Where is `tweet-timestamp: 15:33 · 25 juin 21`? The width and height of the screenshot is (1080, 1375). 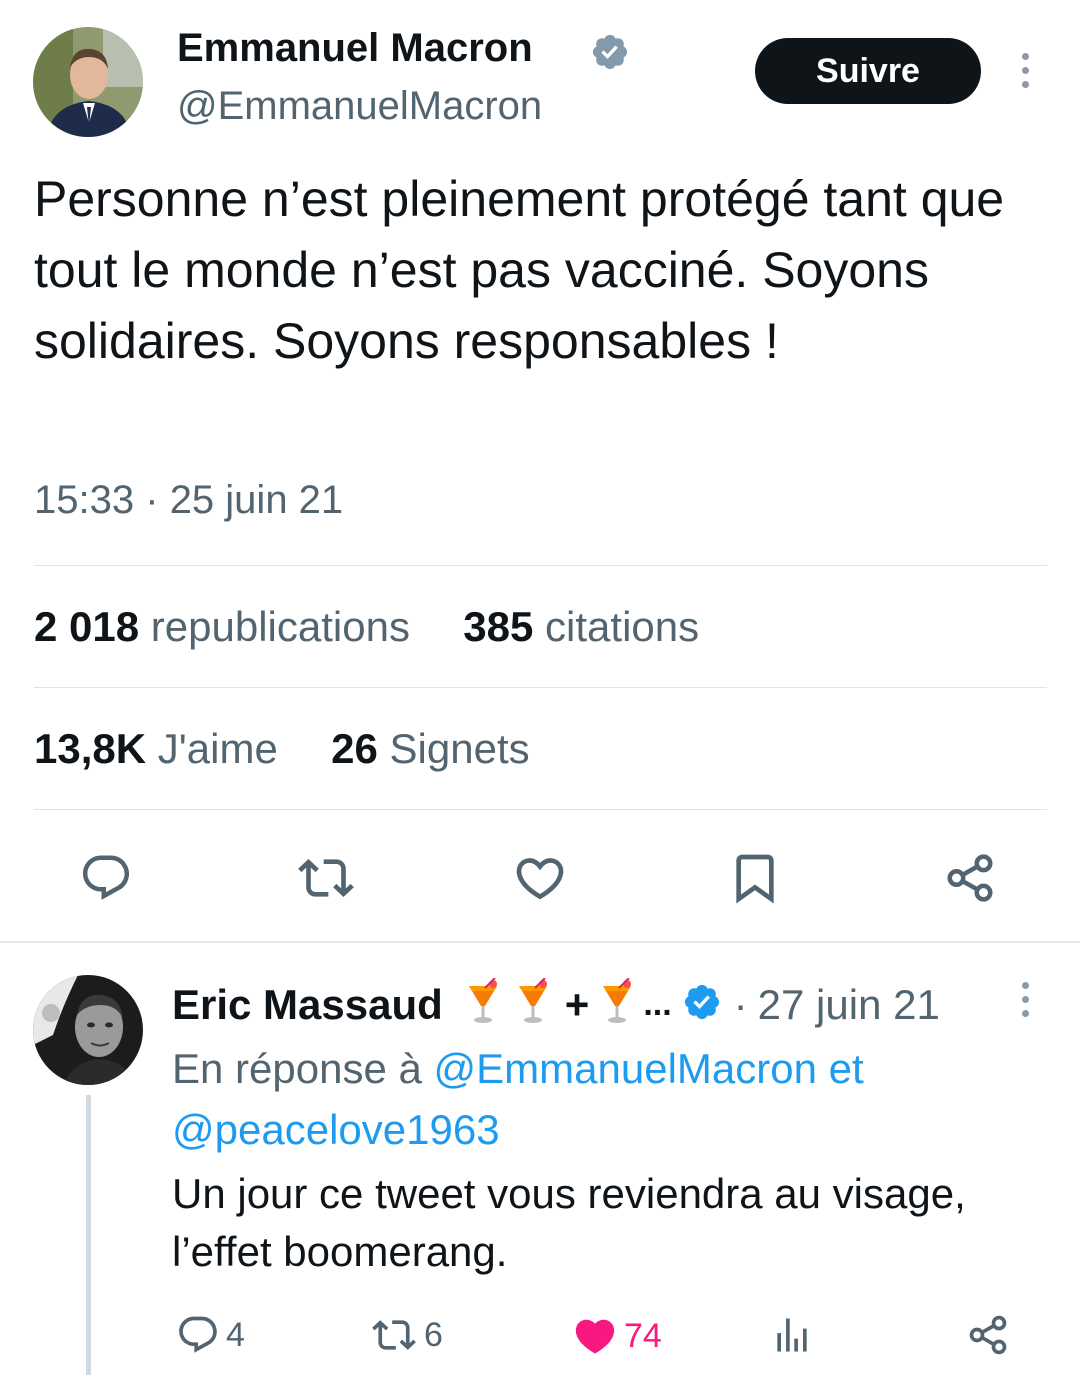
tweet-timestamp: 15:33 · 25 juin 21 is located at coordinates (188, 500).